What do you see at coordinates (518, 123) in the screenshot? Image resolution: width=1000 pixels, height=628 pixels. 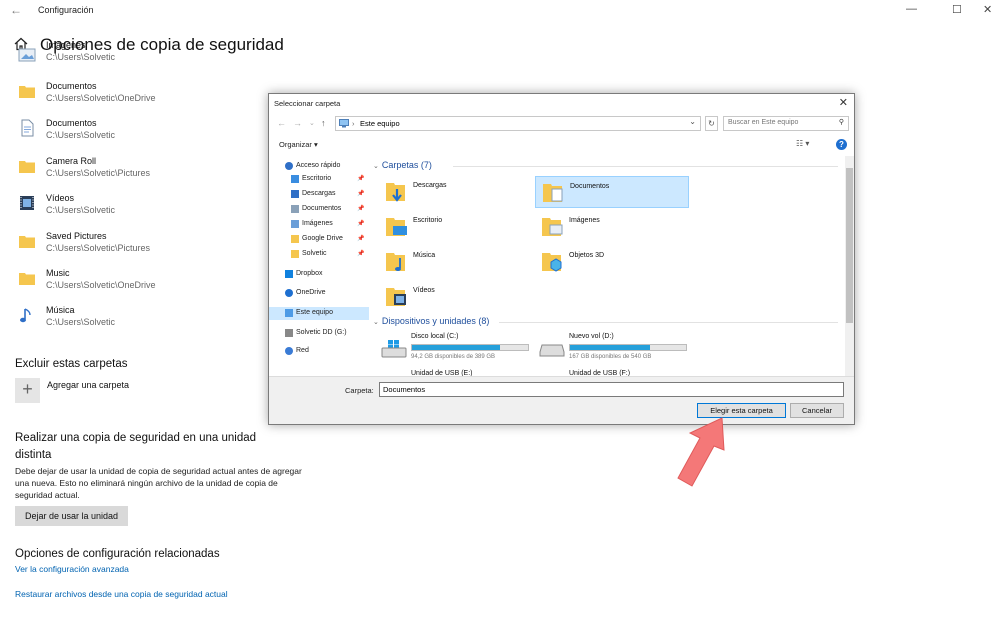 I see `address-bar: › Este equipo ⌄` at bounding box center [518, 123].